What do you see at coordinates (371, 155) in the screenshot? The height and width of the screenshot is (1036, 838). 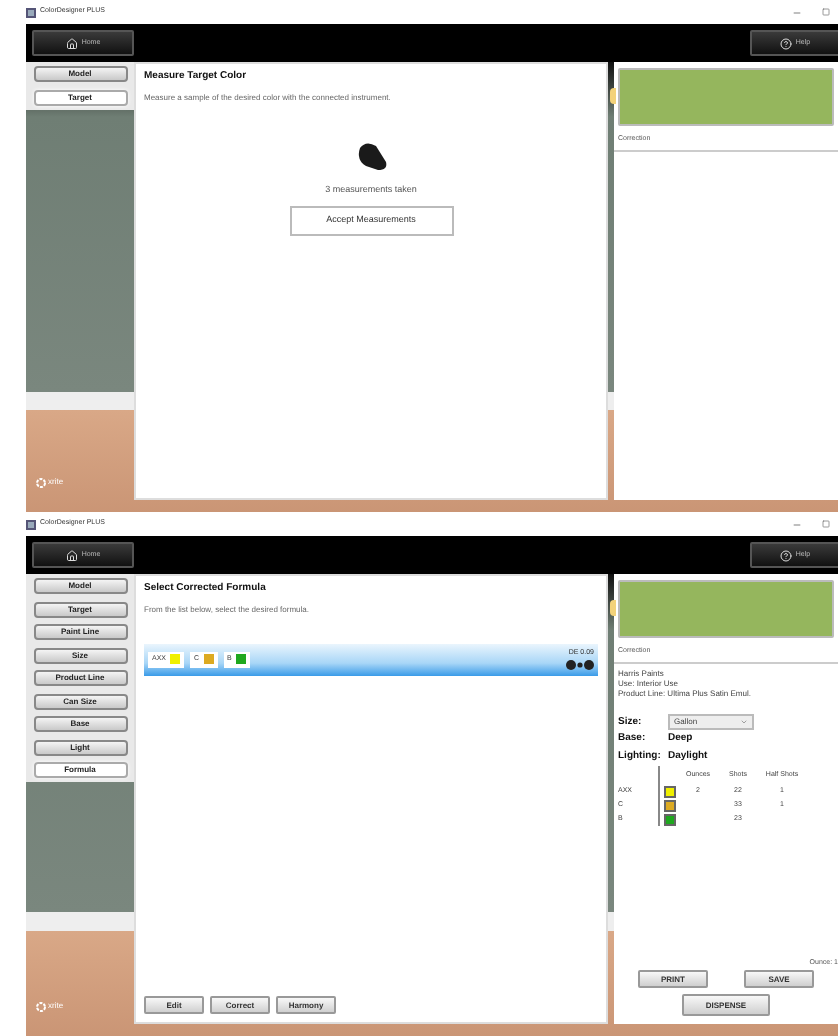 I see `measuring-device-icon` at bounding box center [371, 155].